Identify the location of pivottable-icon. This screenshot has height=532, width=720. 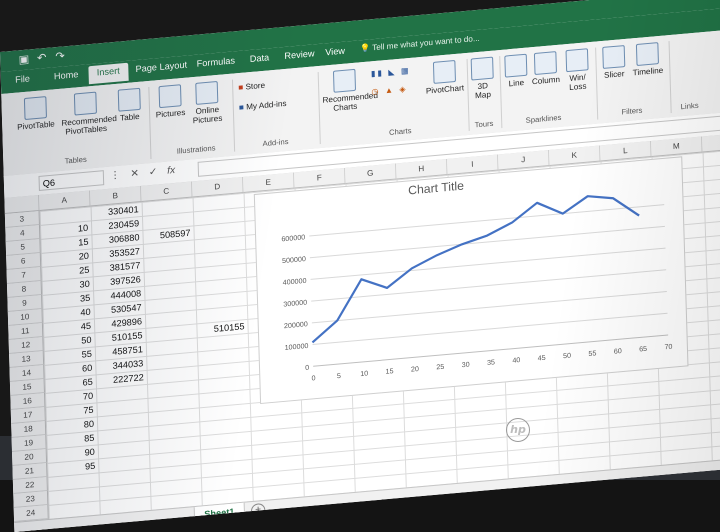
(35, 108).